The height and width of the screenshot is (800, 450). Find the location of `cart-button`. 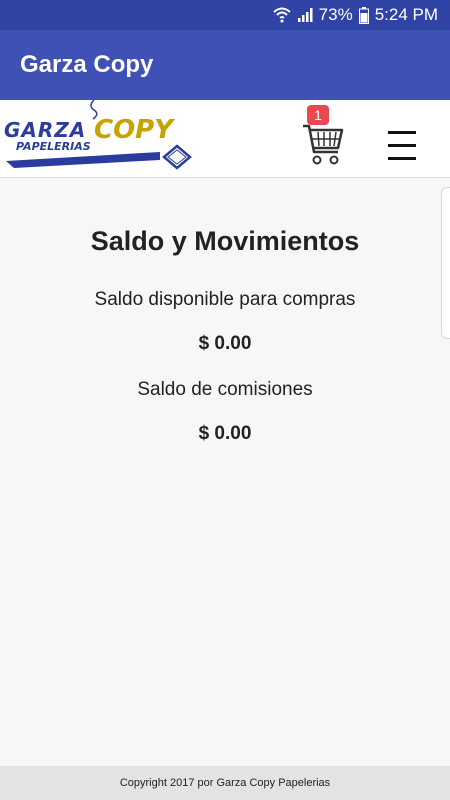

cart-button is located at coordinates (323, 145).